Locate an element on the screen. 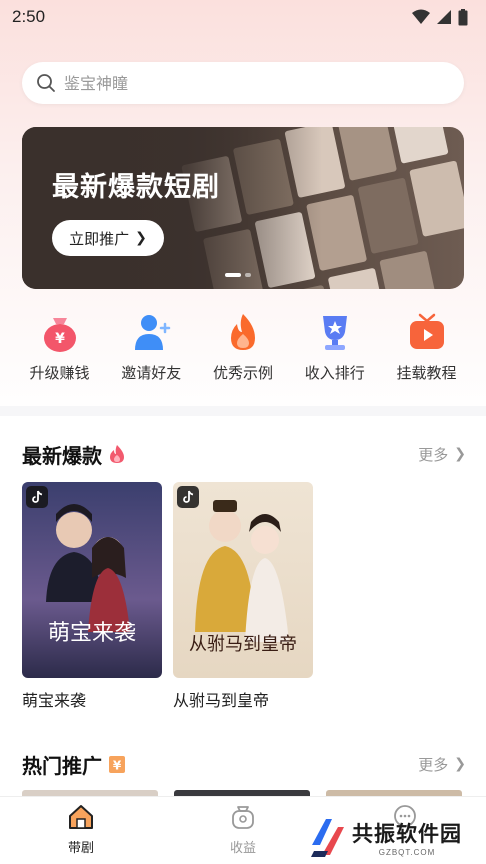  drama-poster-art: 从驸马到皇帝 is located at coordinates (243, 580).